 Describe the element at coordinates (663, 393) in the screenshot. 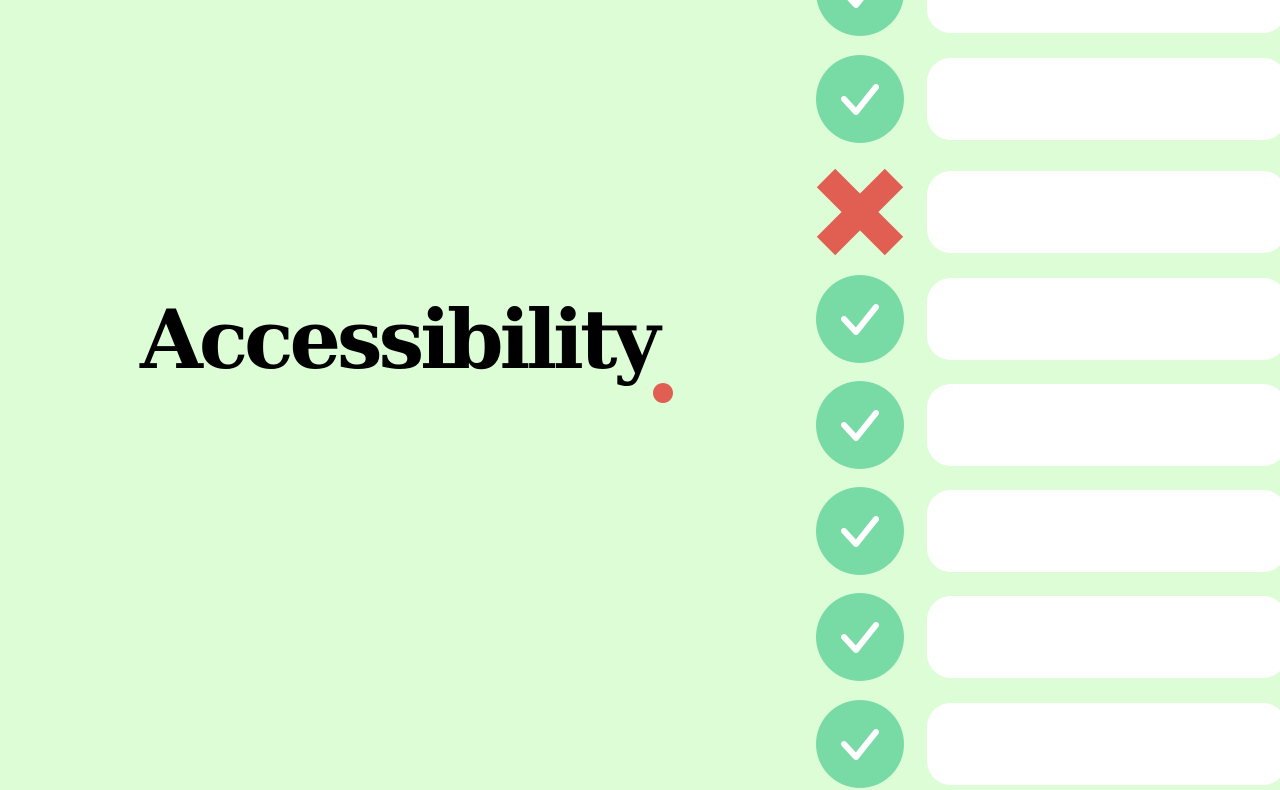

I see `headline-accent-dot` at that location.